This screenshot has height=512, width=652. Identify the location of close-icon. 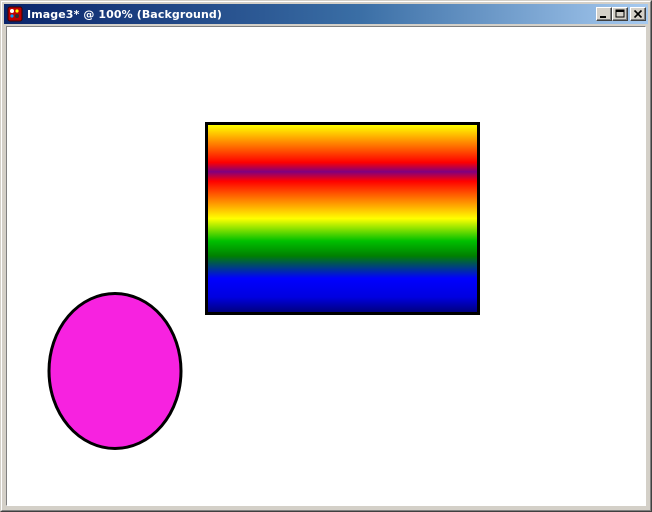
(638, 14).